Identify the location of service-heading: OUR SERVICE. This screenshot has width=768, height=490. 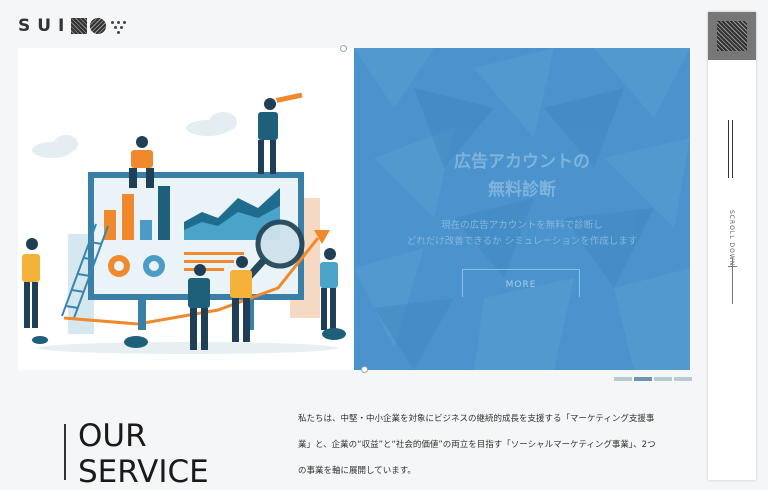
(143, 454).